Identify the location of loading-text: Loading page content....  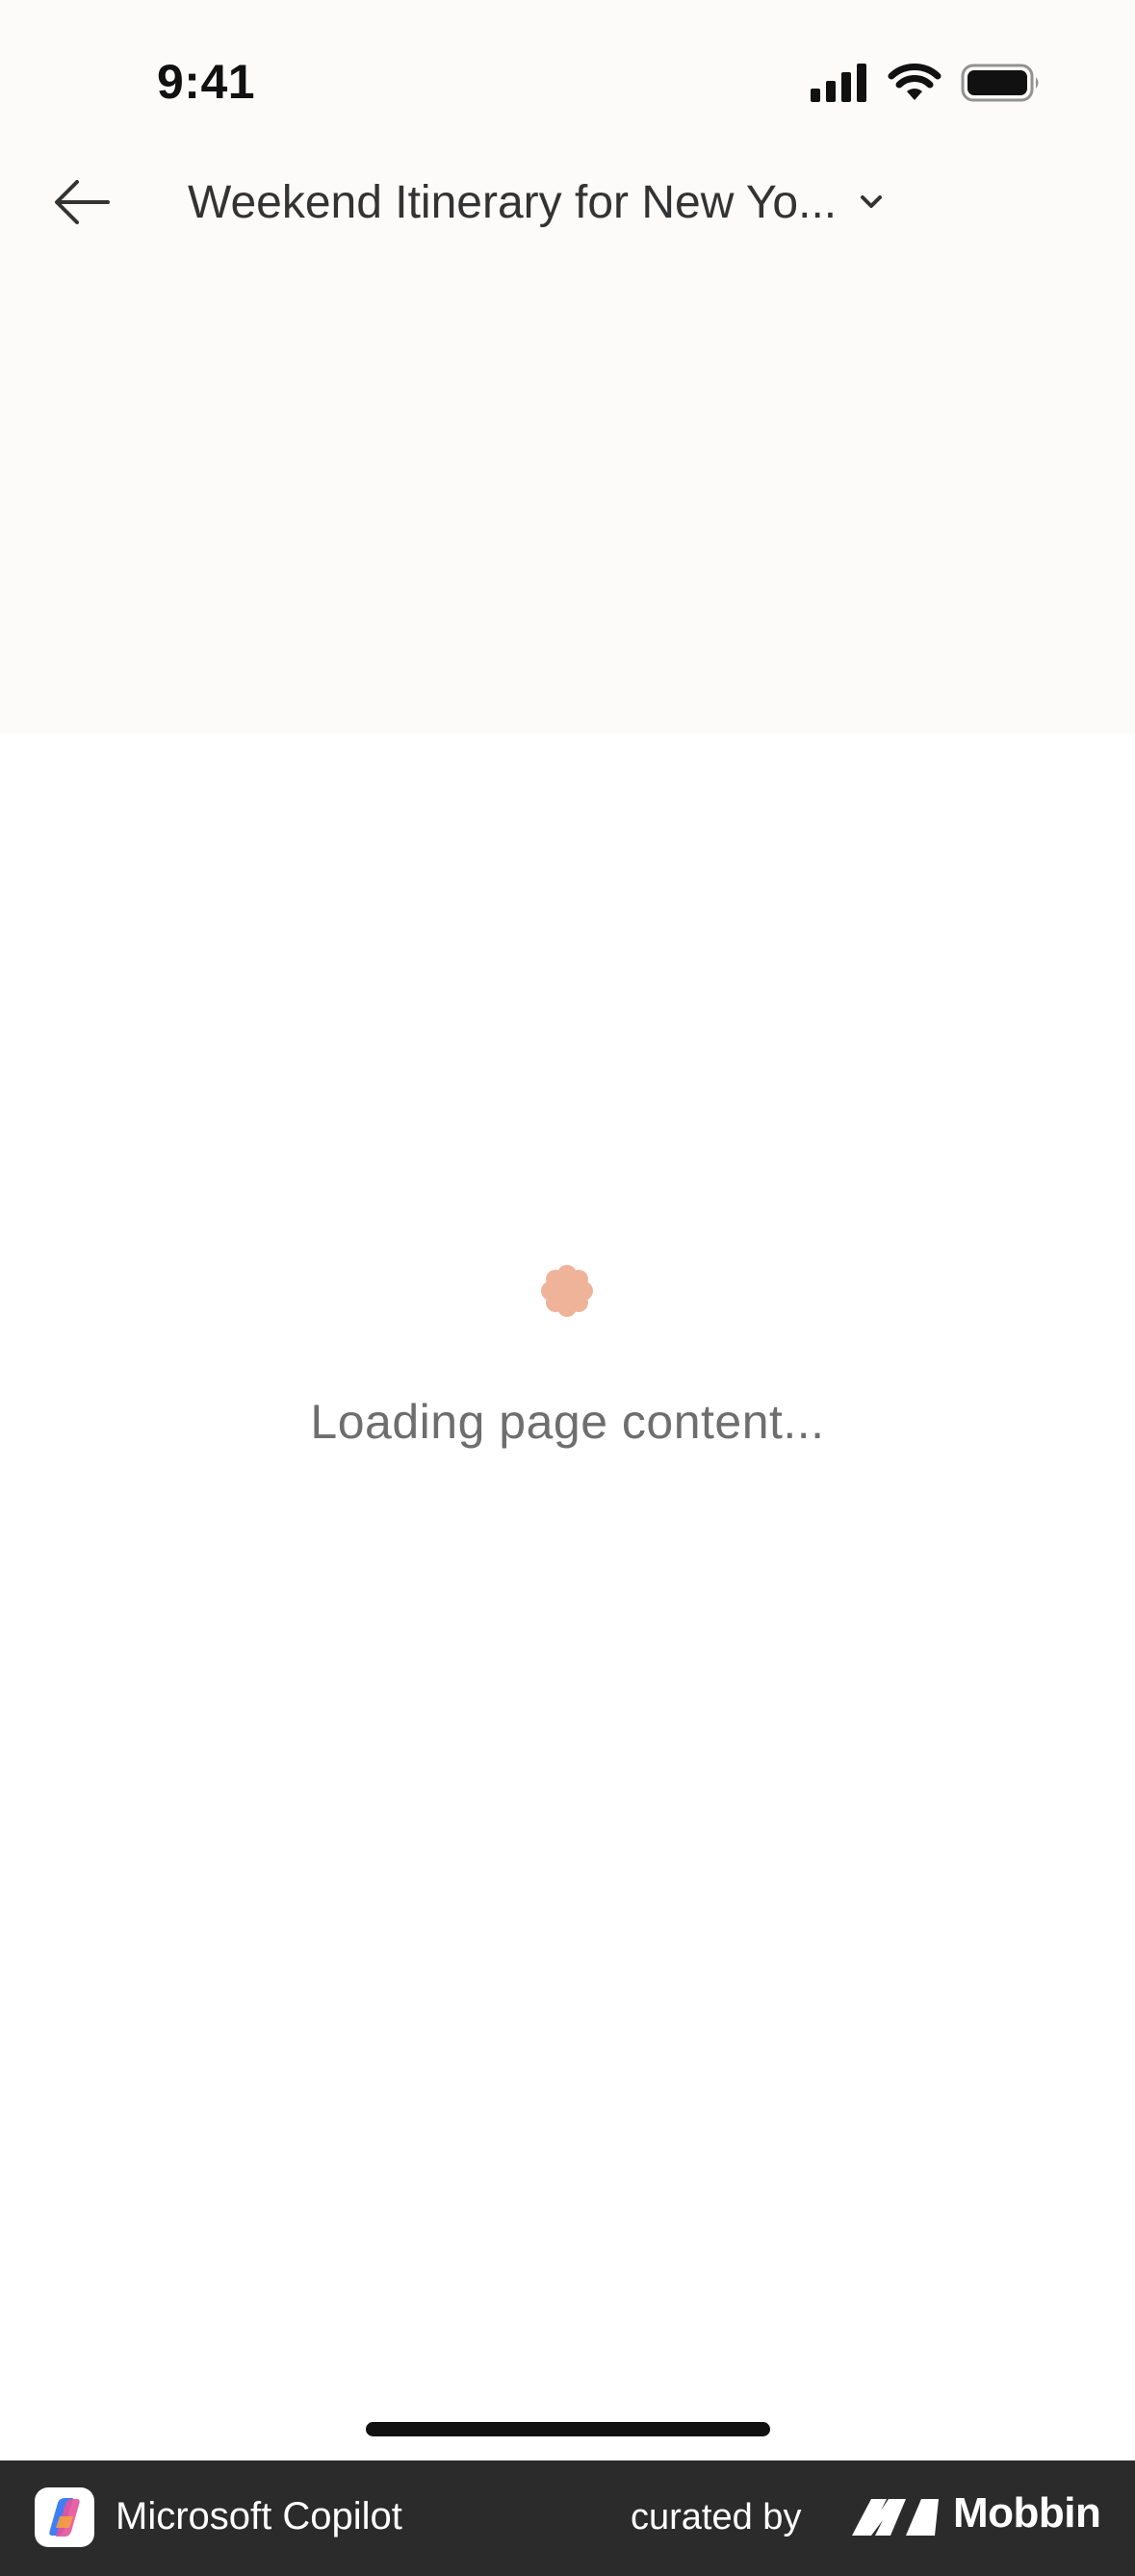
(567, 1422).